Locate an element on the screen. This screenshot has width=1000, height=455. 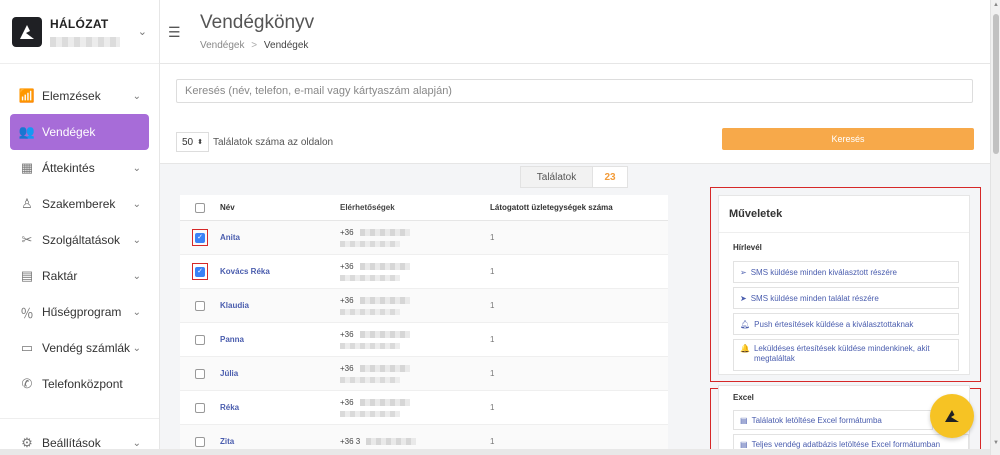
operations-title: Műveletek is located at coordinates (844, 214).